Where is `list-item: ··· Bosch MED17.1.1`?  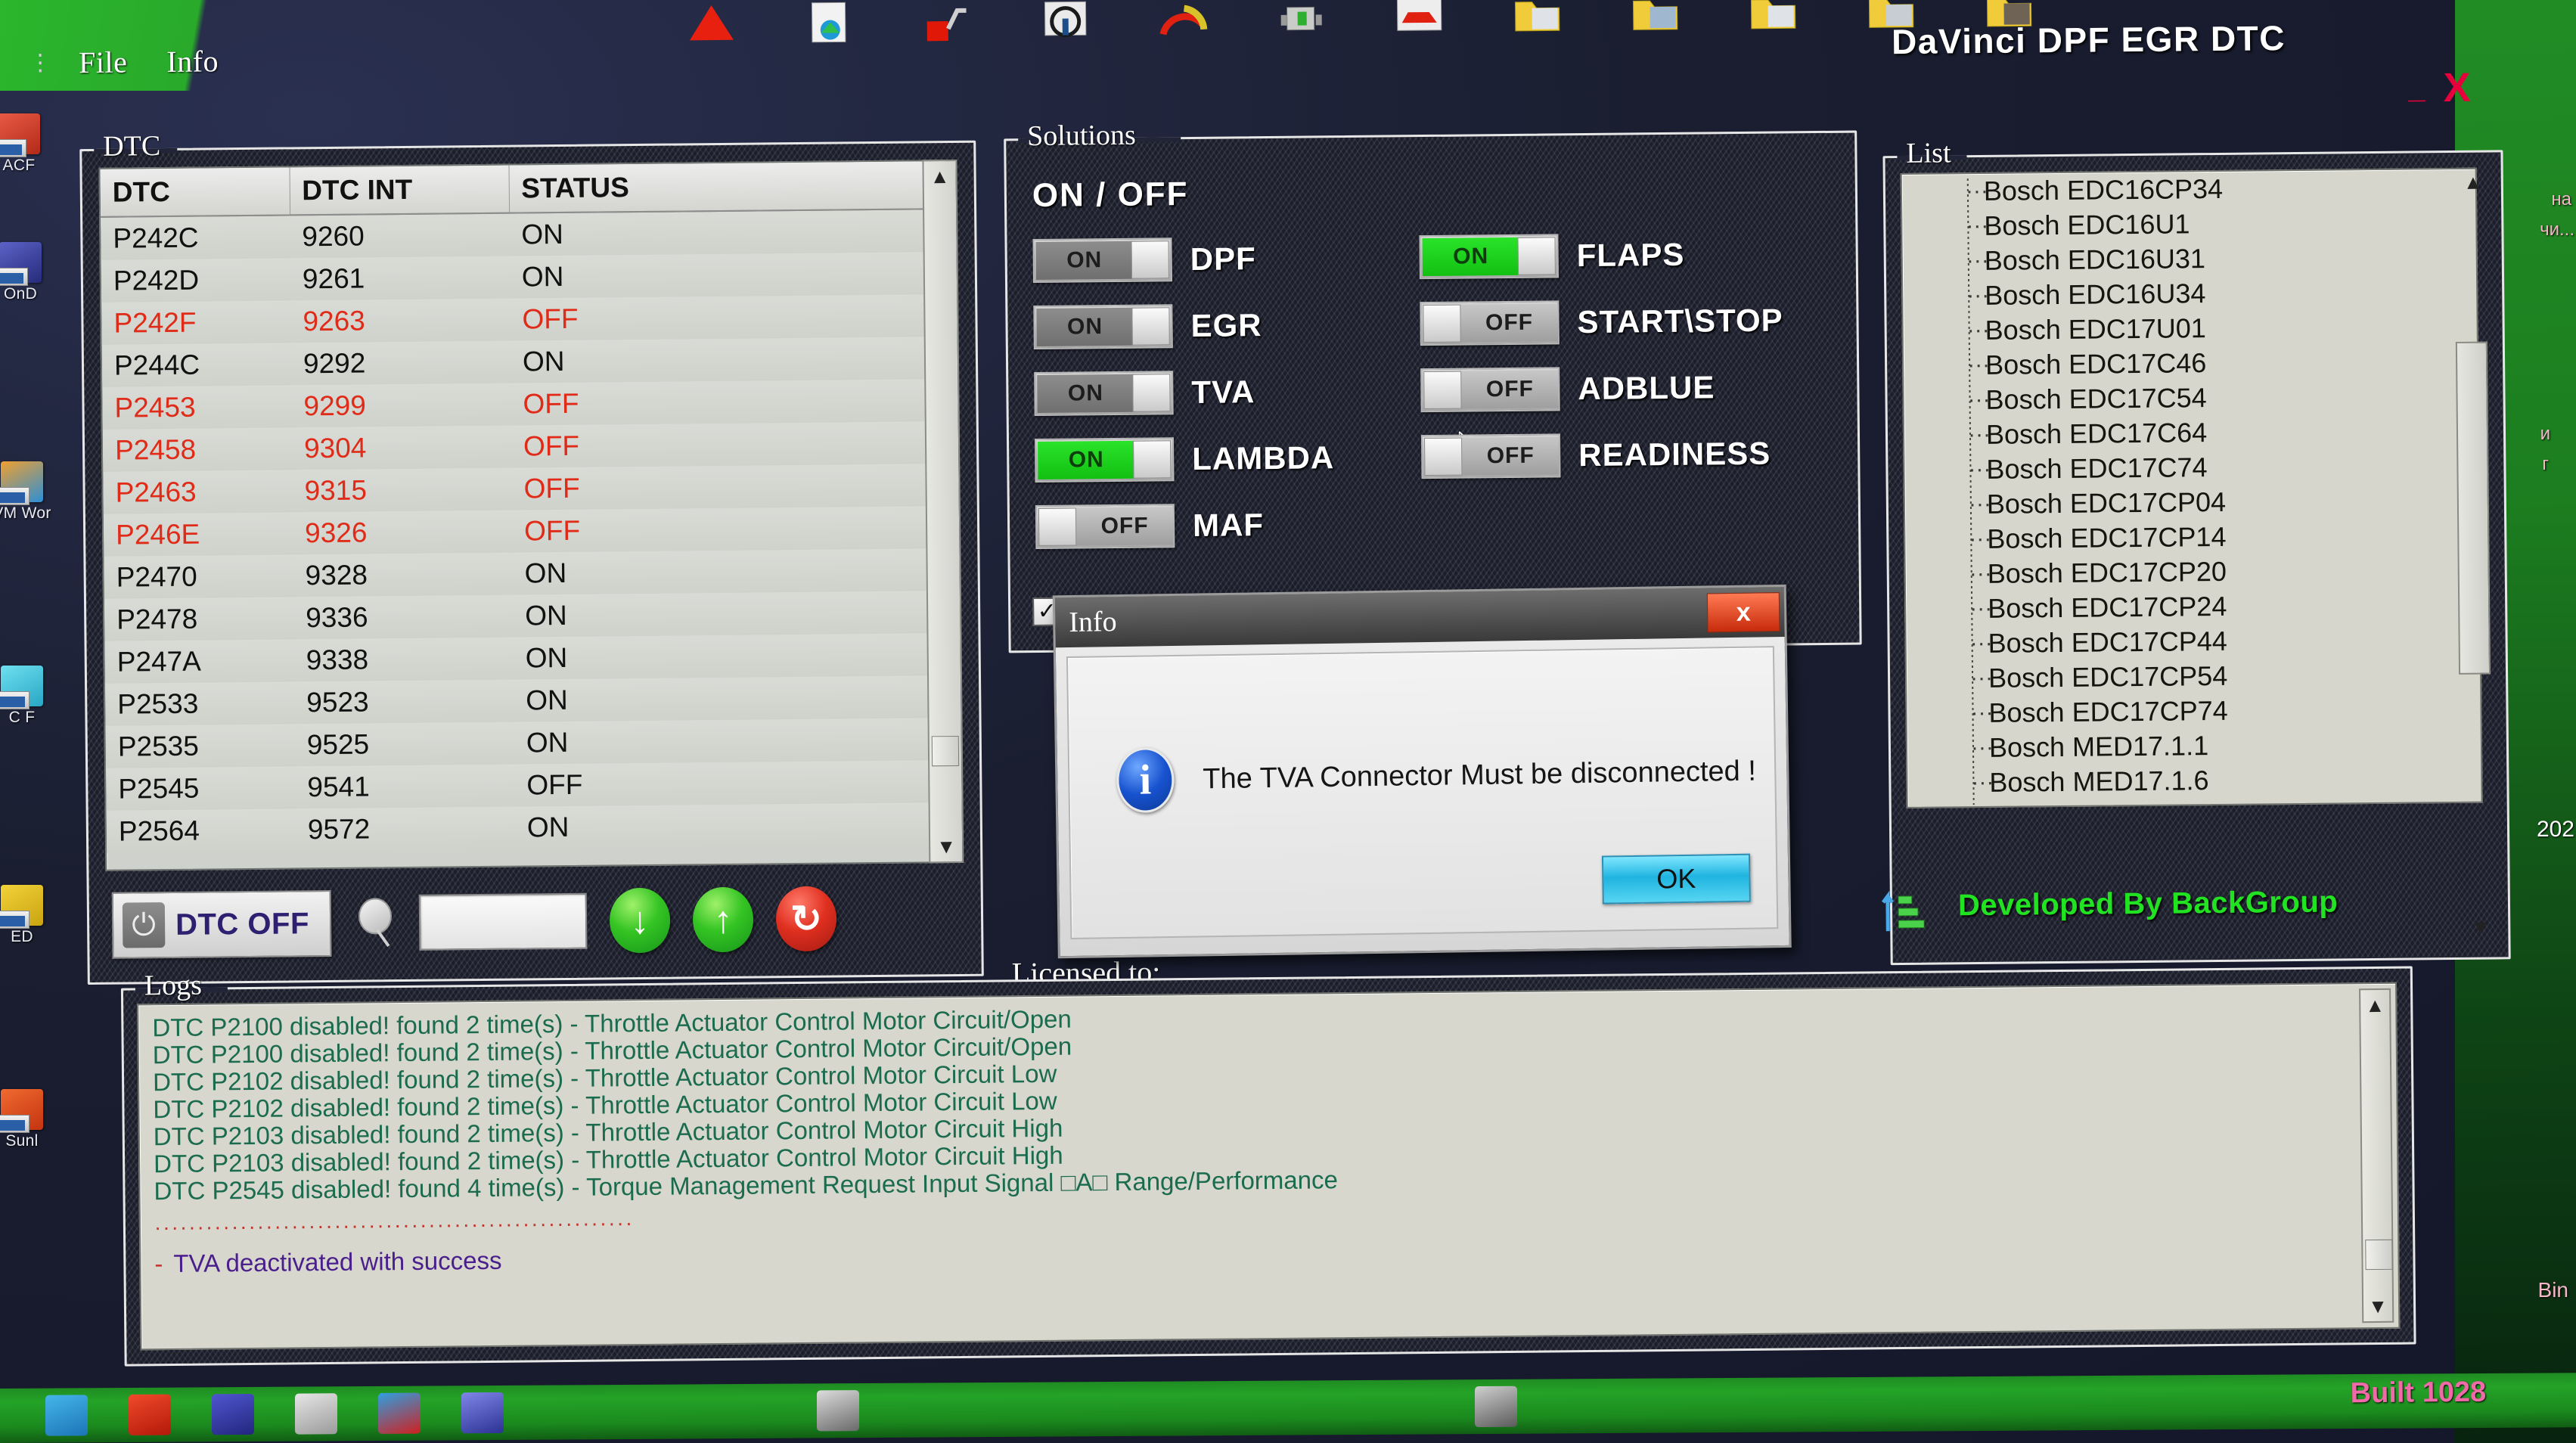
list-item: ··· Bosch MED17.1.1 is located at coordinates (2194, 746).